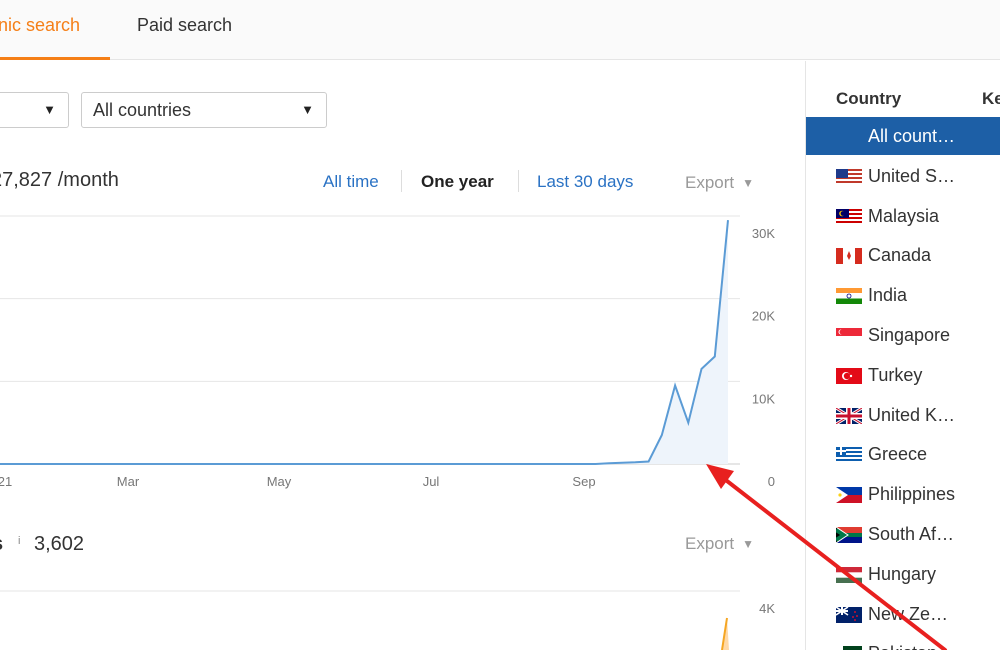  I want to click on country-name: Turkey, so click(895, 374).